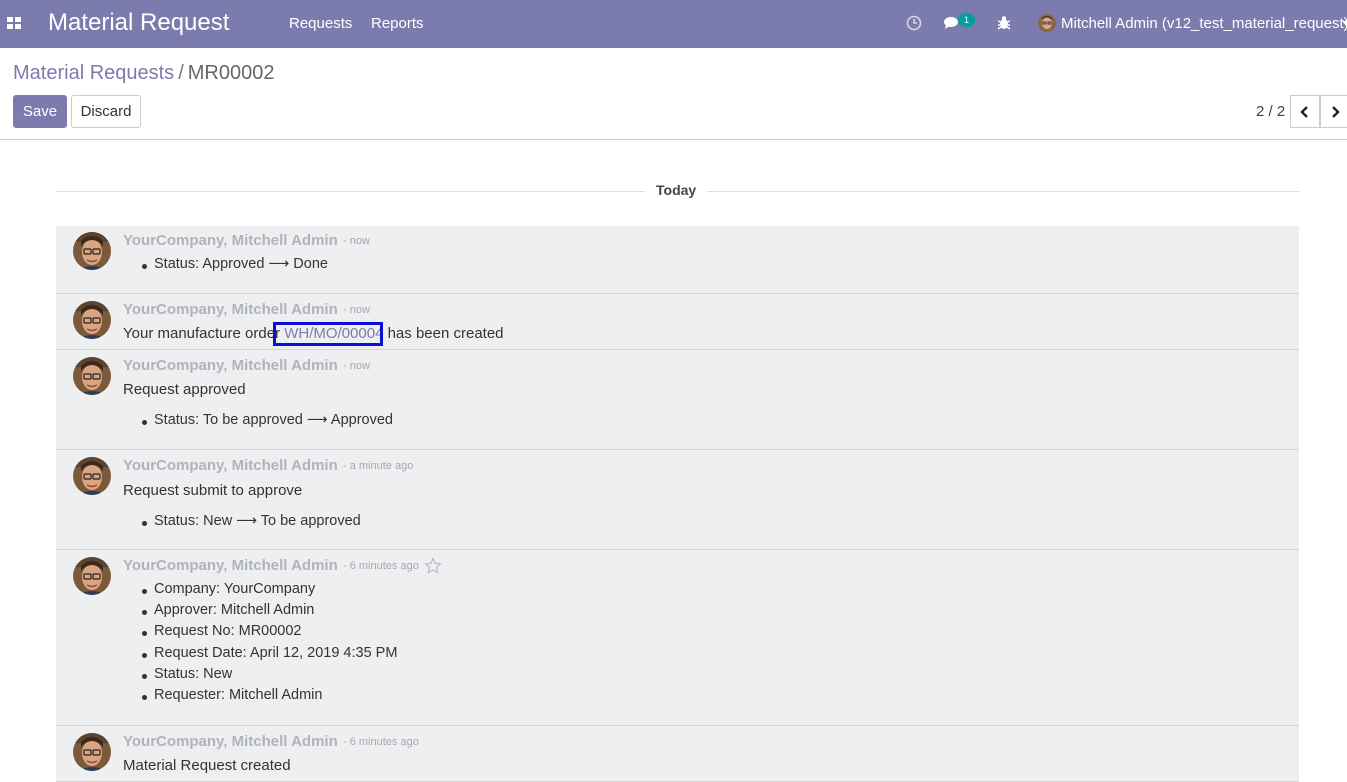 The height and width of the screenshot is (782, 1347). What do you see at coordinates (40, 111) in the screenshot?
I see `save-button: Save` at bounding box center [40, 111].